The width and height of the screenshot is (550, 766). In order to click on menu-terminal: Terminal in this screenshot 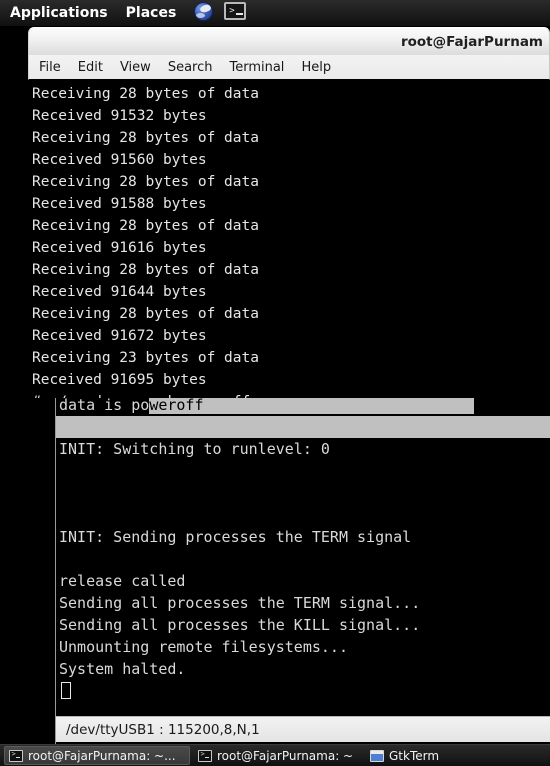, I will do `click(256, 67)`.